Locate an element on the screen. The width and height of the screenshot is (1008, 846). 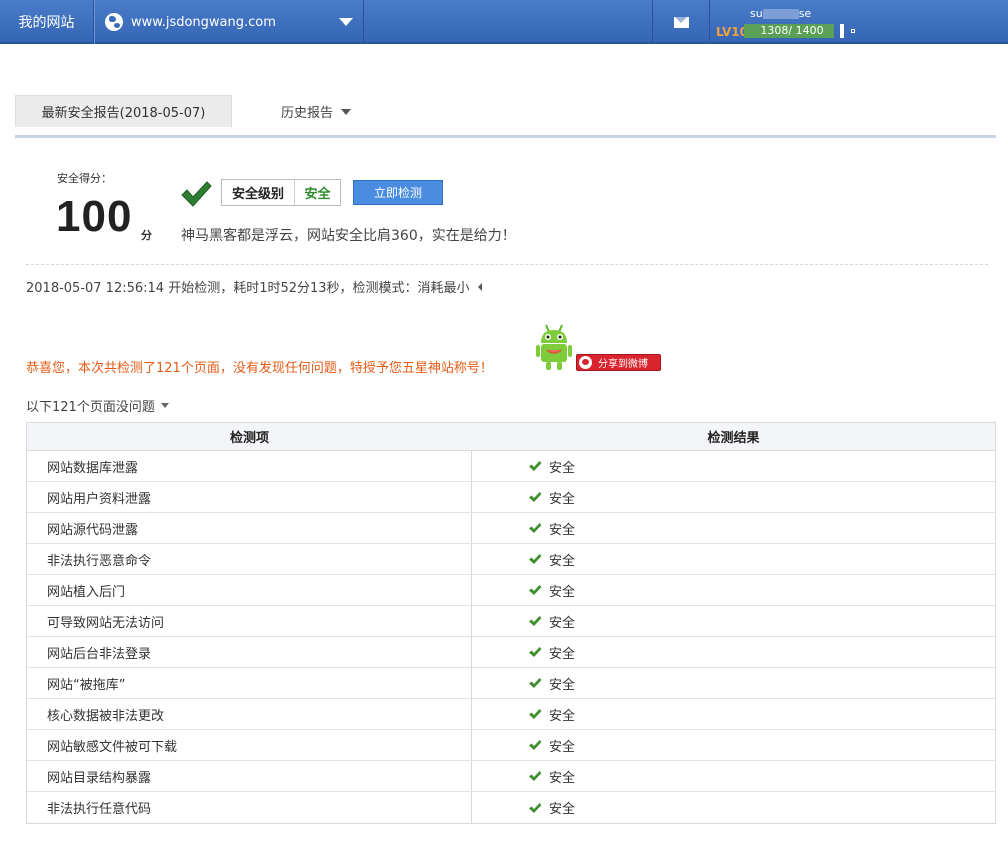
share-weibo-button: 分享到微博 is located at coordinates (618, 362).